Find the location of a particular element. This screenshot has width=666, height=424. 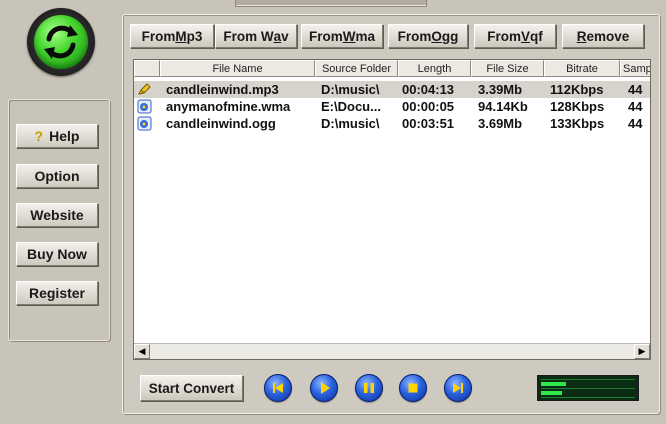

length-cell: 00:00:05 is located at coordinates (428, 106).